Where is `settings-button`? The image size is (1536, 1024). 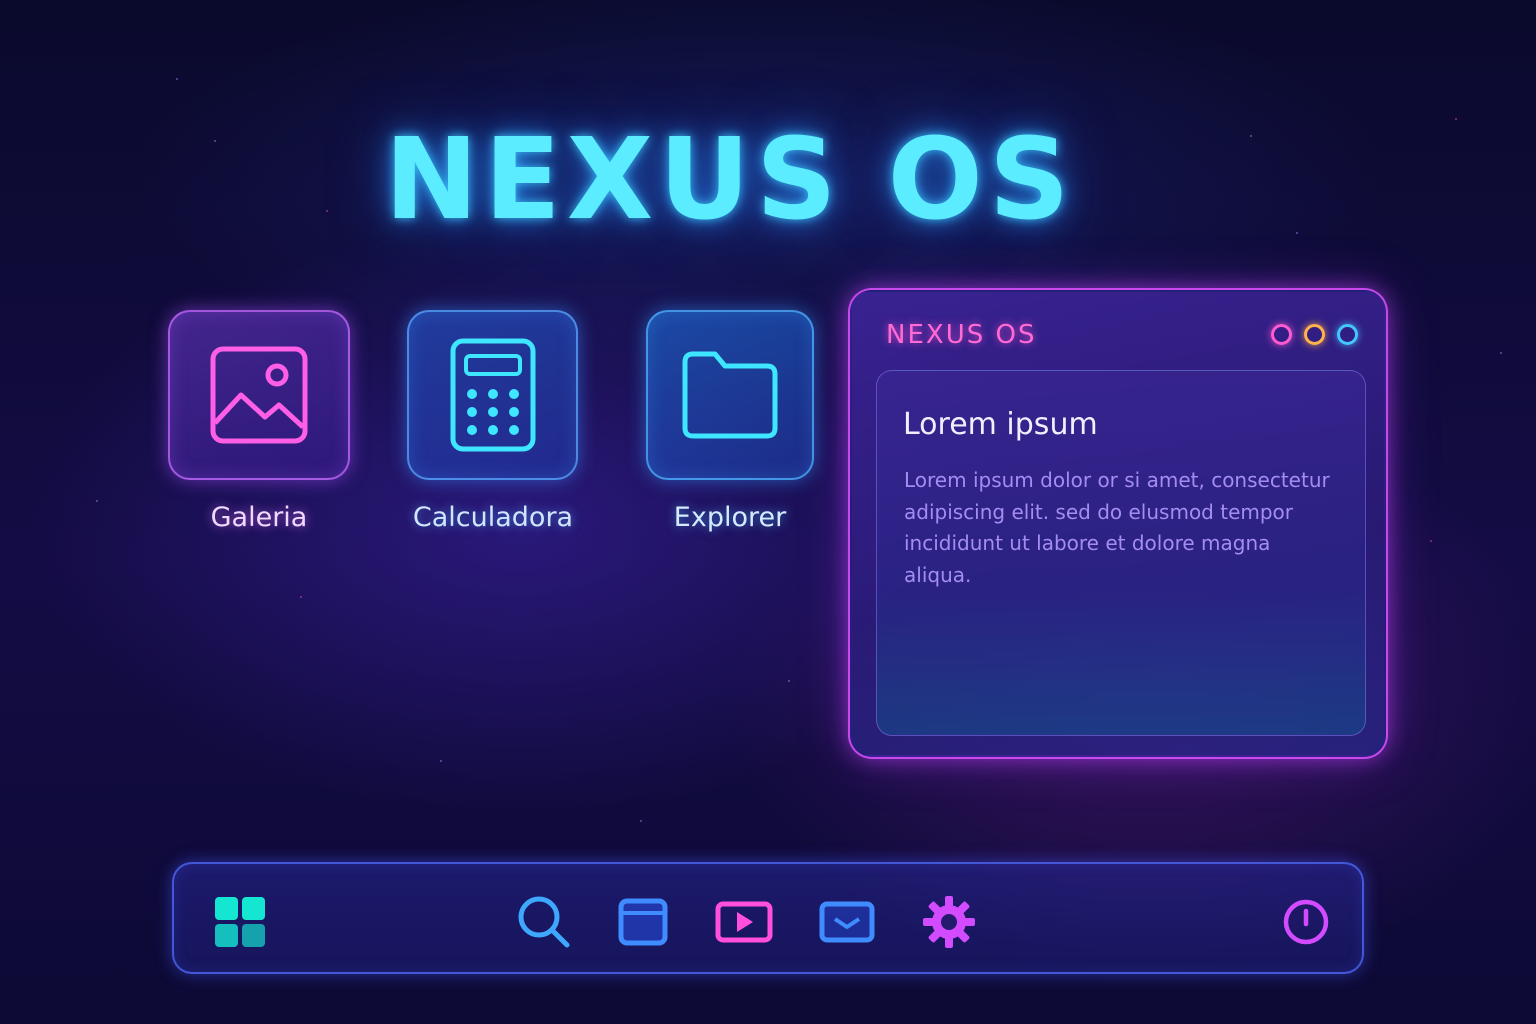
settings-button is located at coordinates (949, 922).